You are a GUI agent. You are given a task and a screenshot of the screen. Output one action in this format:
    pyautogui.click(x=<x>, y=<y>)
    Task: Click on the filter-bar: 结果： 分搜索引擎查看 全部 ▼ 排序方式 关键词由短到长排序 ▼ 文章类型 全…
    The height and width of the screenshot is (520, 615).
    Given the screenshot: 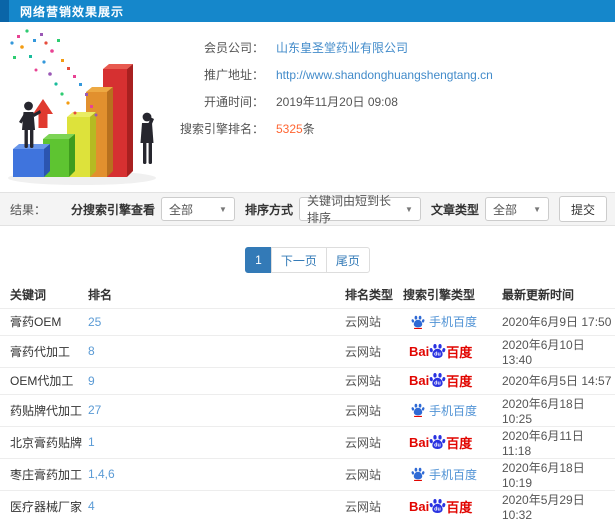 What is the action you would take?
    pyautogui.click(x=307, y=209)
    